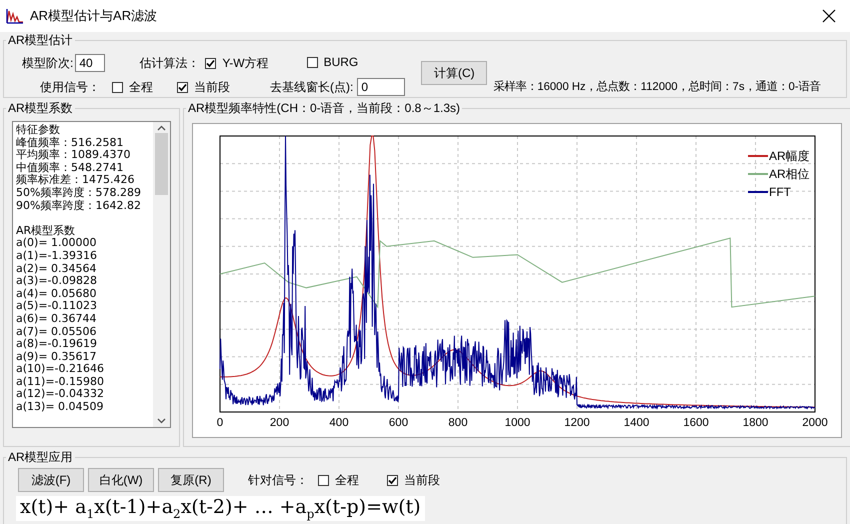 Image resolution: width=850 pixels, height=524 pixels. Describe the element at coordinates (46, 231) in the screenshot. I see `list-line: AR模型系数` at that location.